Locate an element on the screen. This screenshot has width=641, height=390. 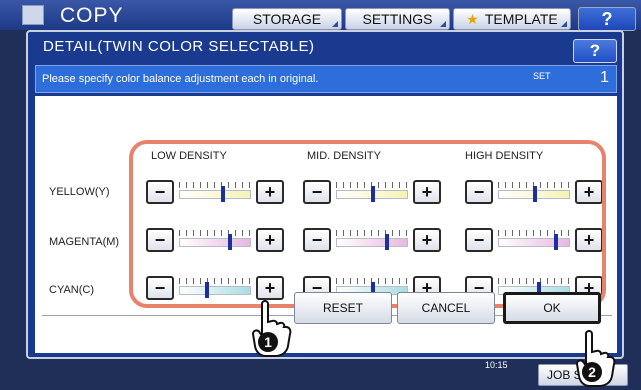
star-icon: ★ is located at coordinates (472, 18).